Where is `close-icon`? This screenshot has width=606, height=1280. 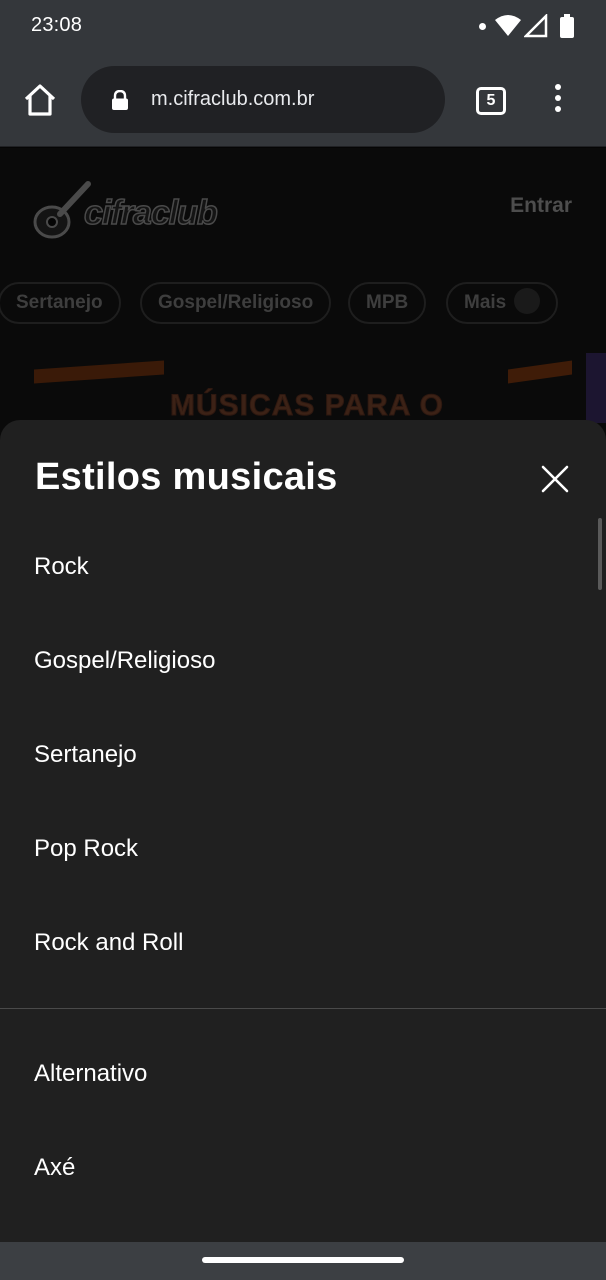 close-icon is located at coordinates (555, 479).